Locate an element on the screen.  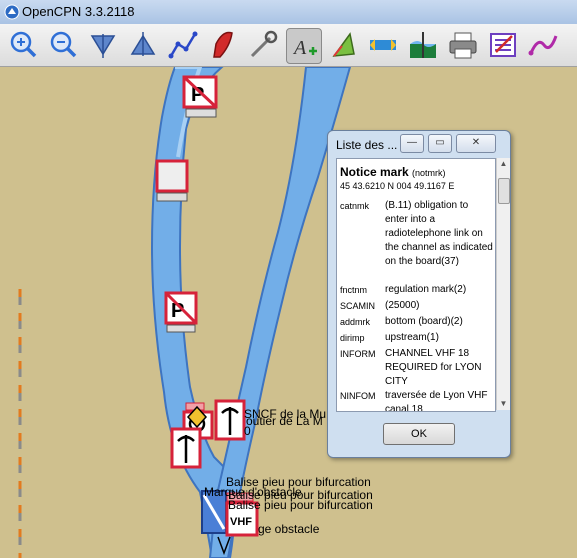
object-name: Notice mark is located at coordinates (374, 172).